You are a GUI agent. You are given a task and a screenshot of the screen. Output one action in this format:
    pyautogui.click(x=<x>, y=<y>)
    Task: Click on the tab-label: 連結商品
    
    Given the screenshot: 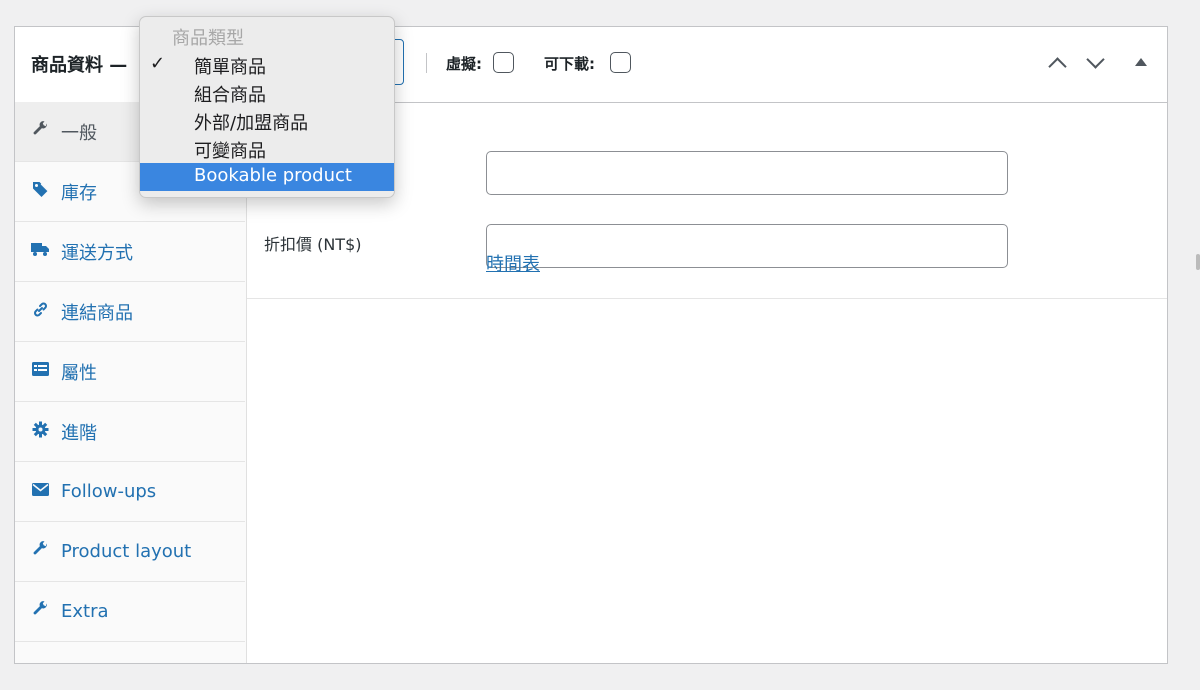 What is the action you would take?
    pyautogui.click(x=97, y=313)
    